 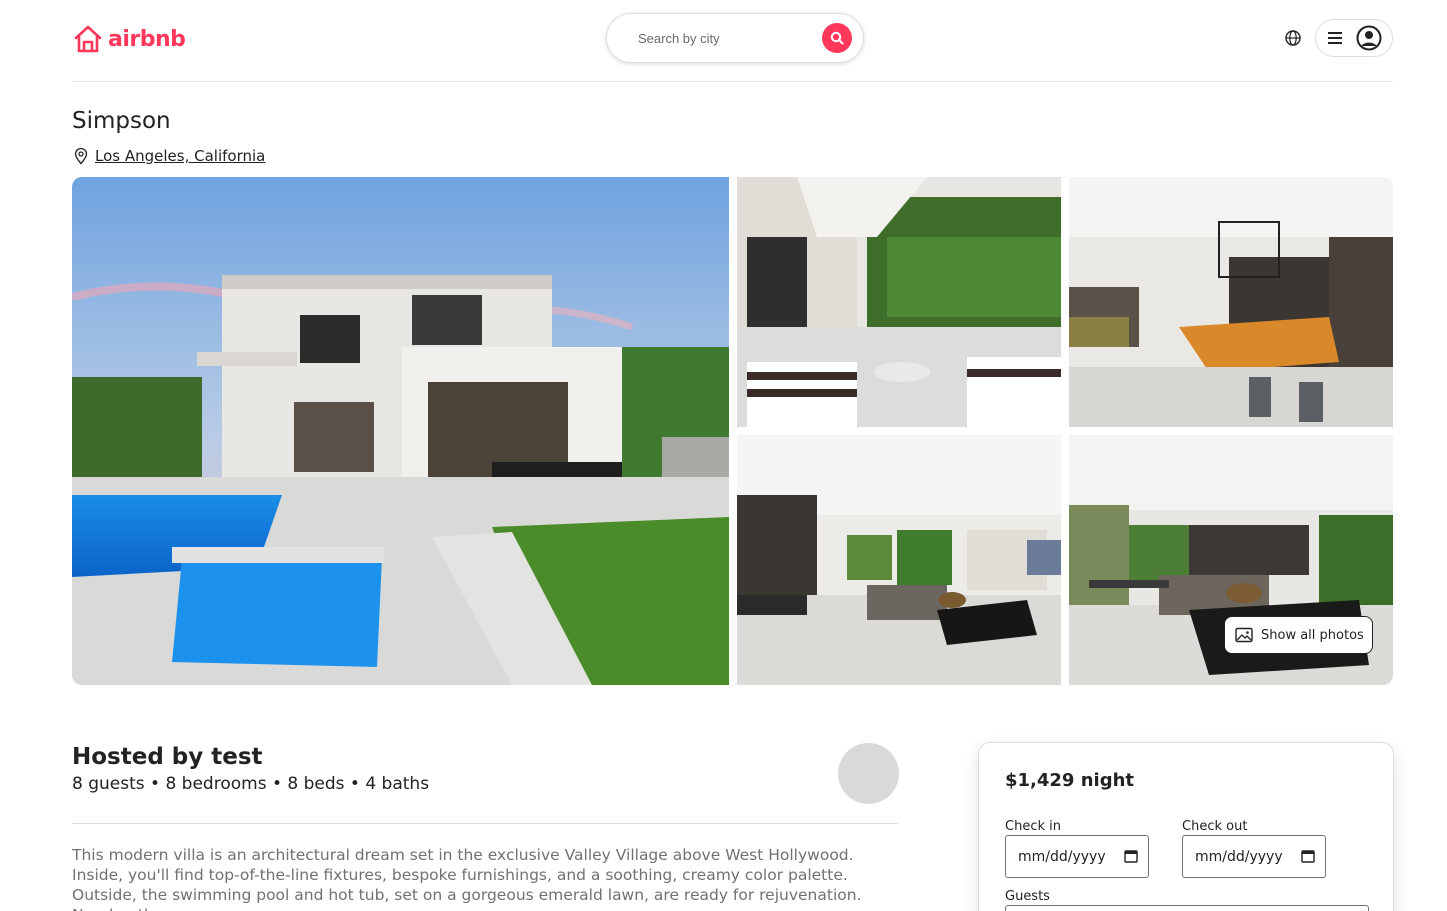 What do you see at coordinates (121, 121) in the screenshot?
I see `listing-title: Simpson` at bounding box center [121, 121].